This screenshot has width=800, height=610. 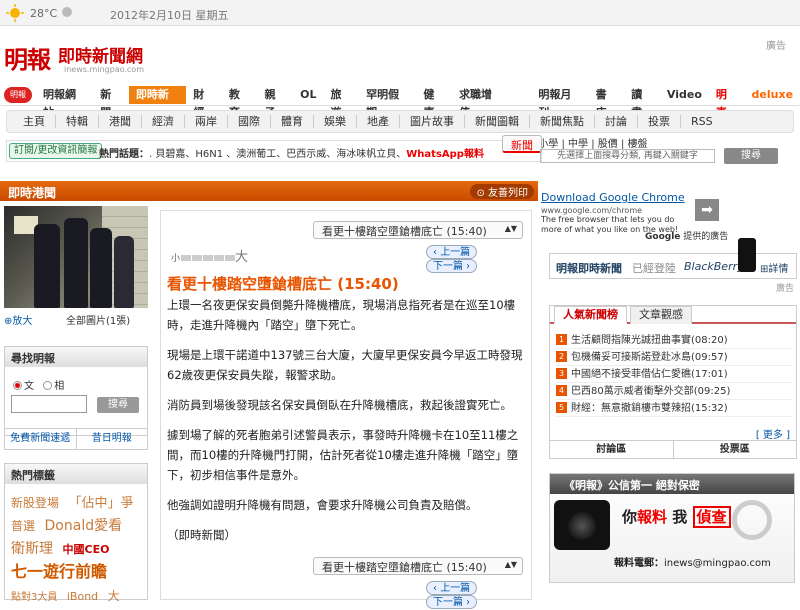 What do you see at coordinates (673, 258) in the screenshot?
I see `blackberry-banner: 明報即時新聞 已經登陸 BlackBerry ⊞詳情` at bounding box center [673, 258].